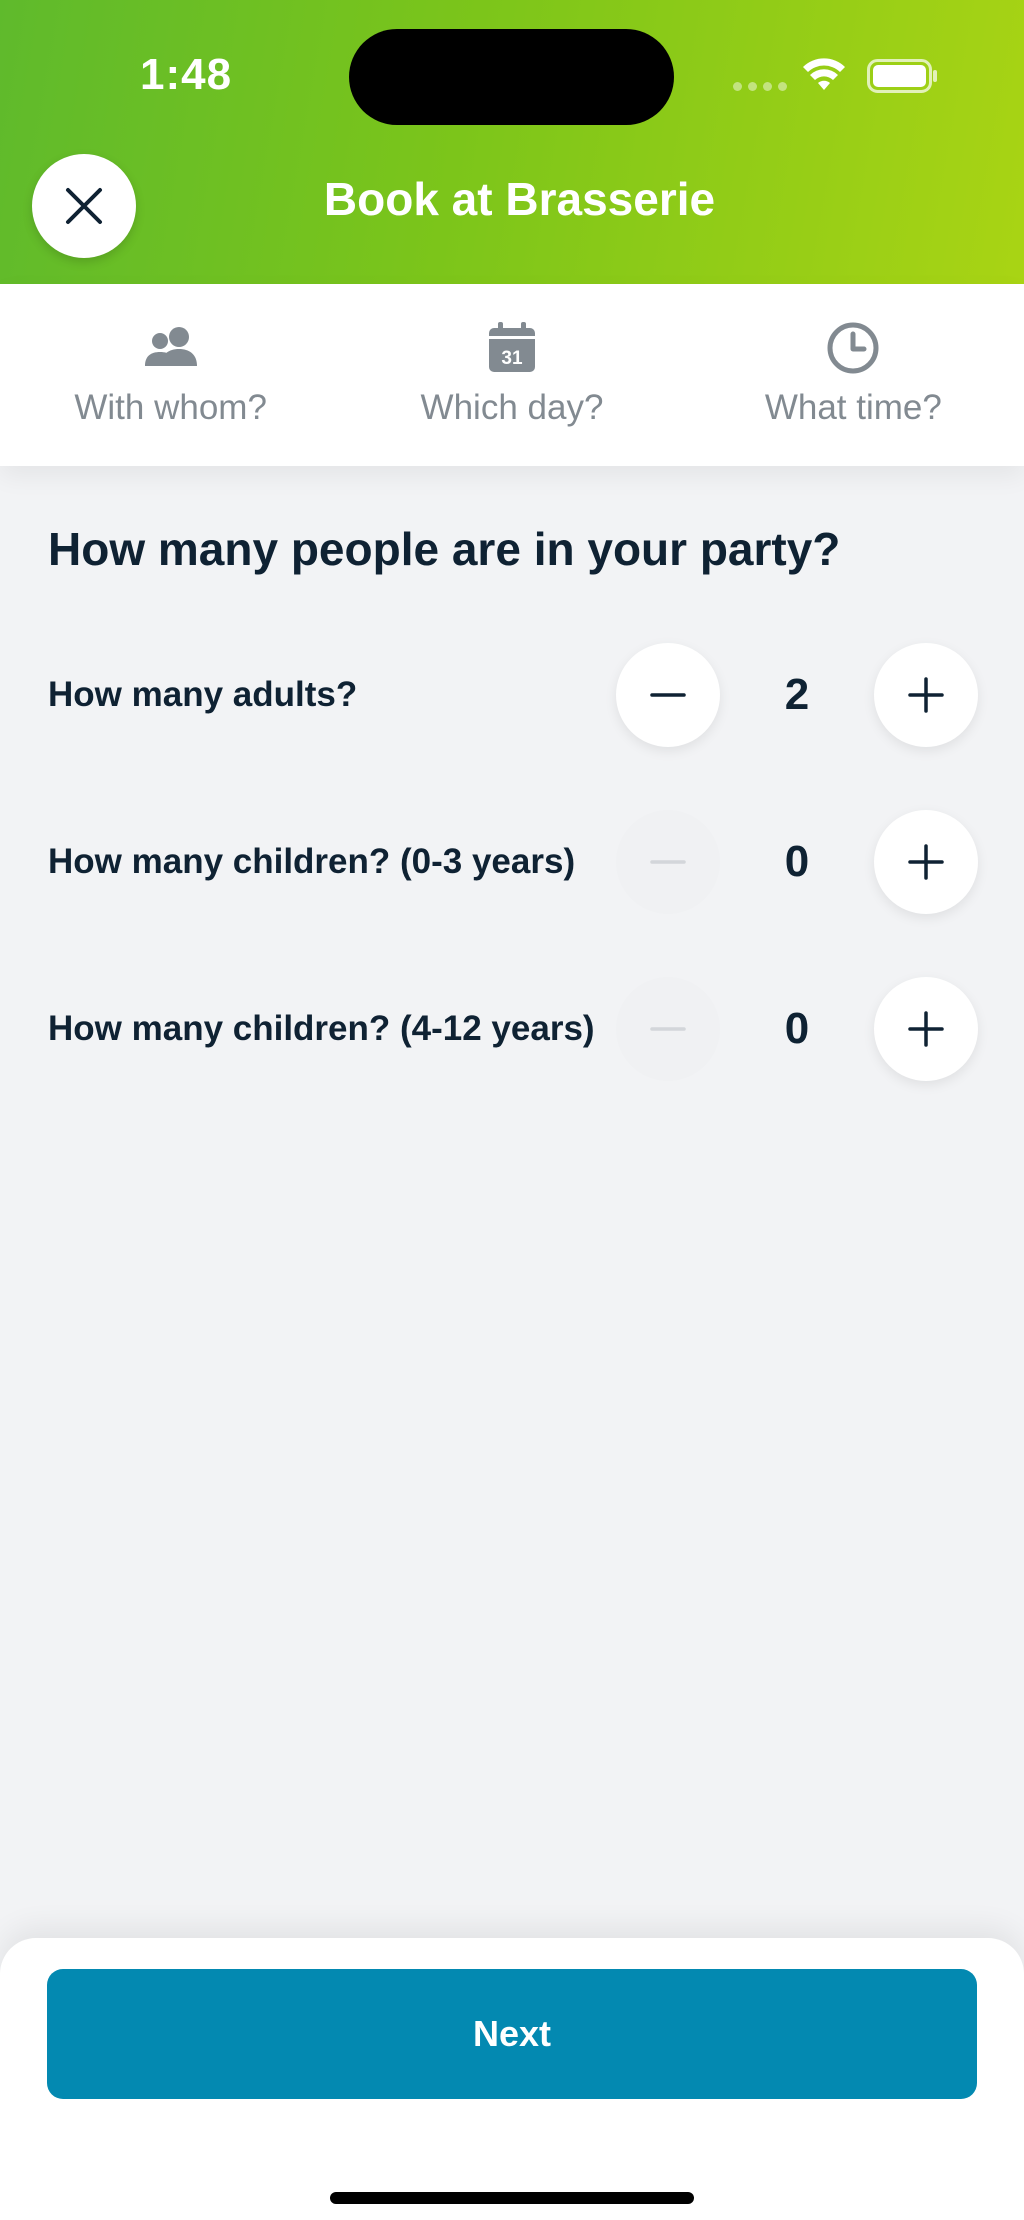 The height and width of the screenshot is (2220, 1024). Describe the element at coordinates (511, 347) in the screenshot. I see `calendar-icon: 31` at that location.